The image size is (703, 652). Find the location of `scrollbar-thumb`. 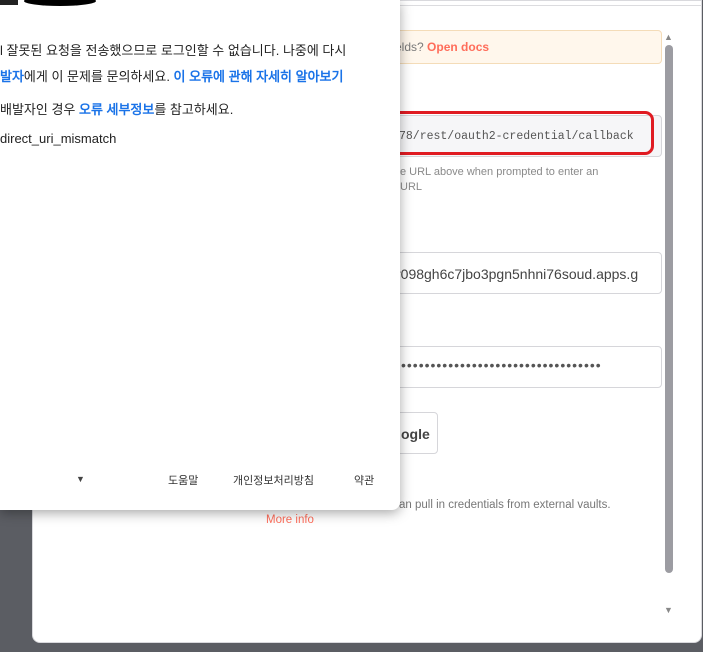

scrollbar-thumb is located at coordinates (669, 309).